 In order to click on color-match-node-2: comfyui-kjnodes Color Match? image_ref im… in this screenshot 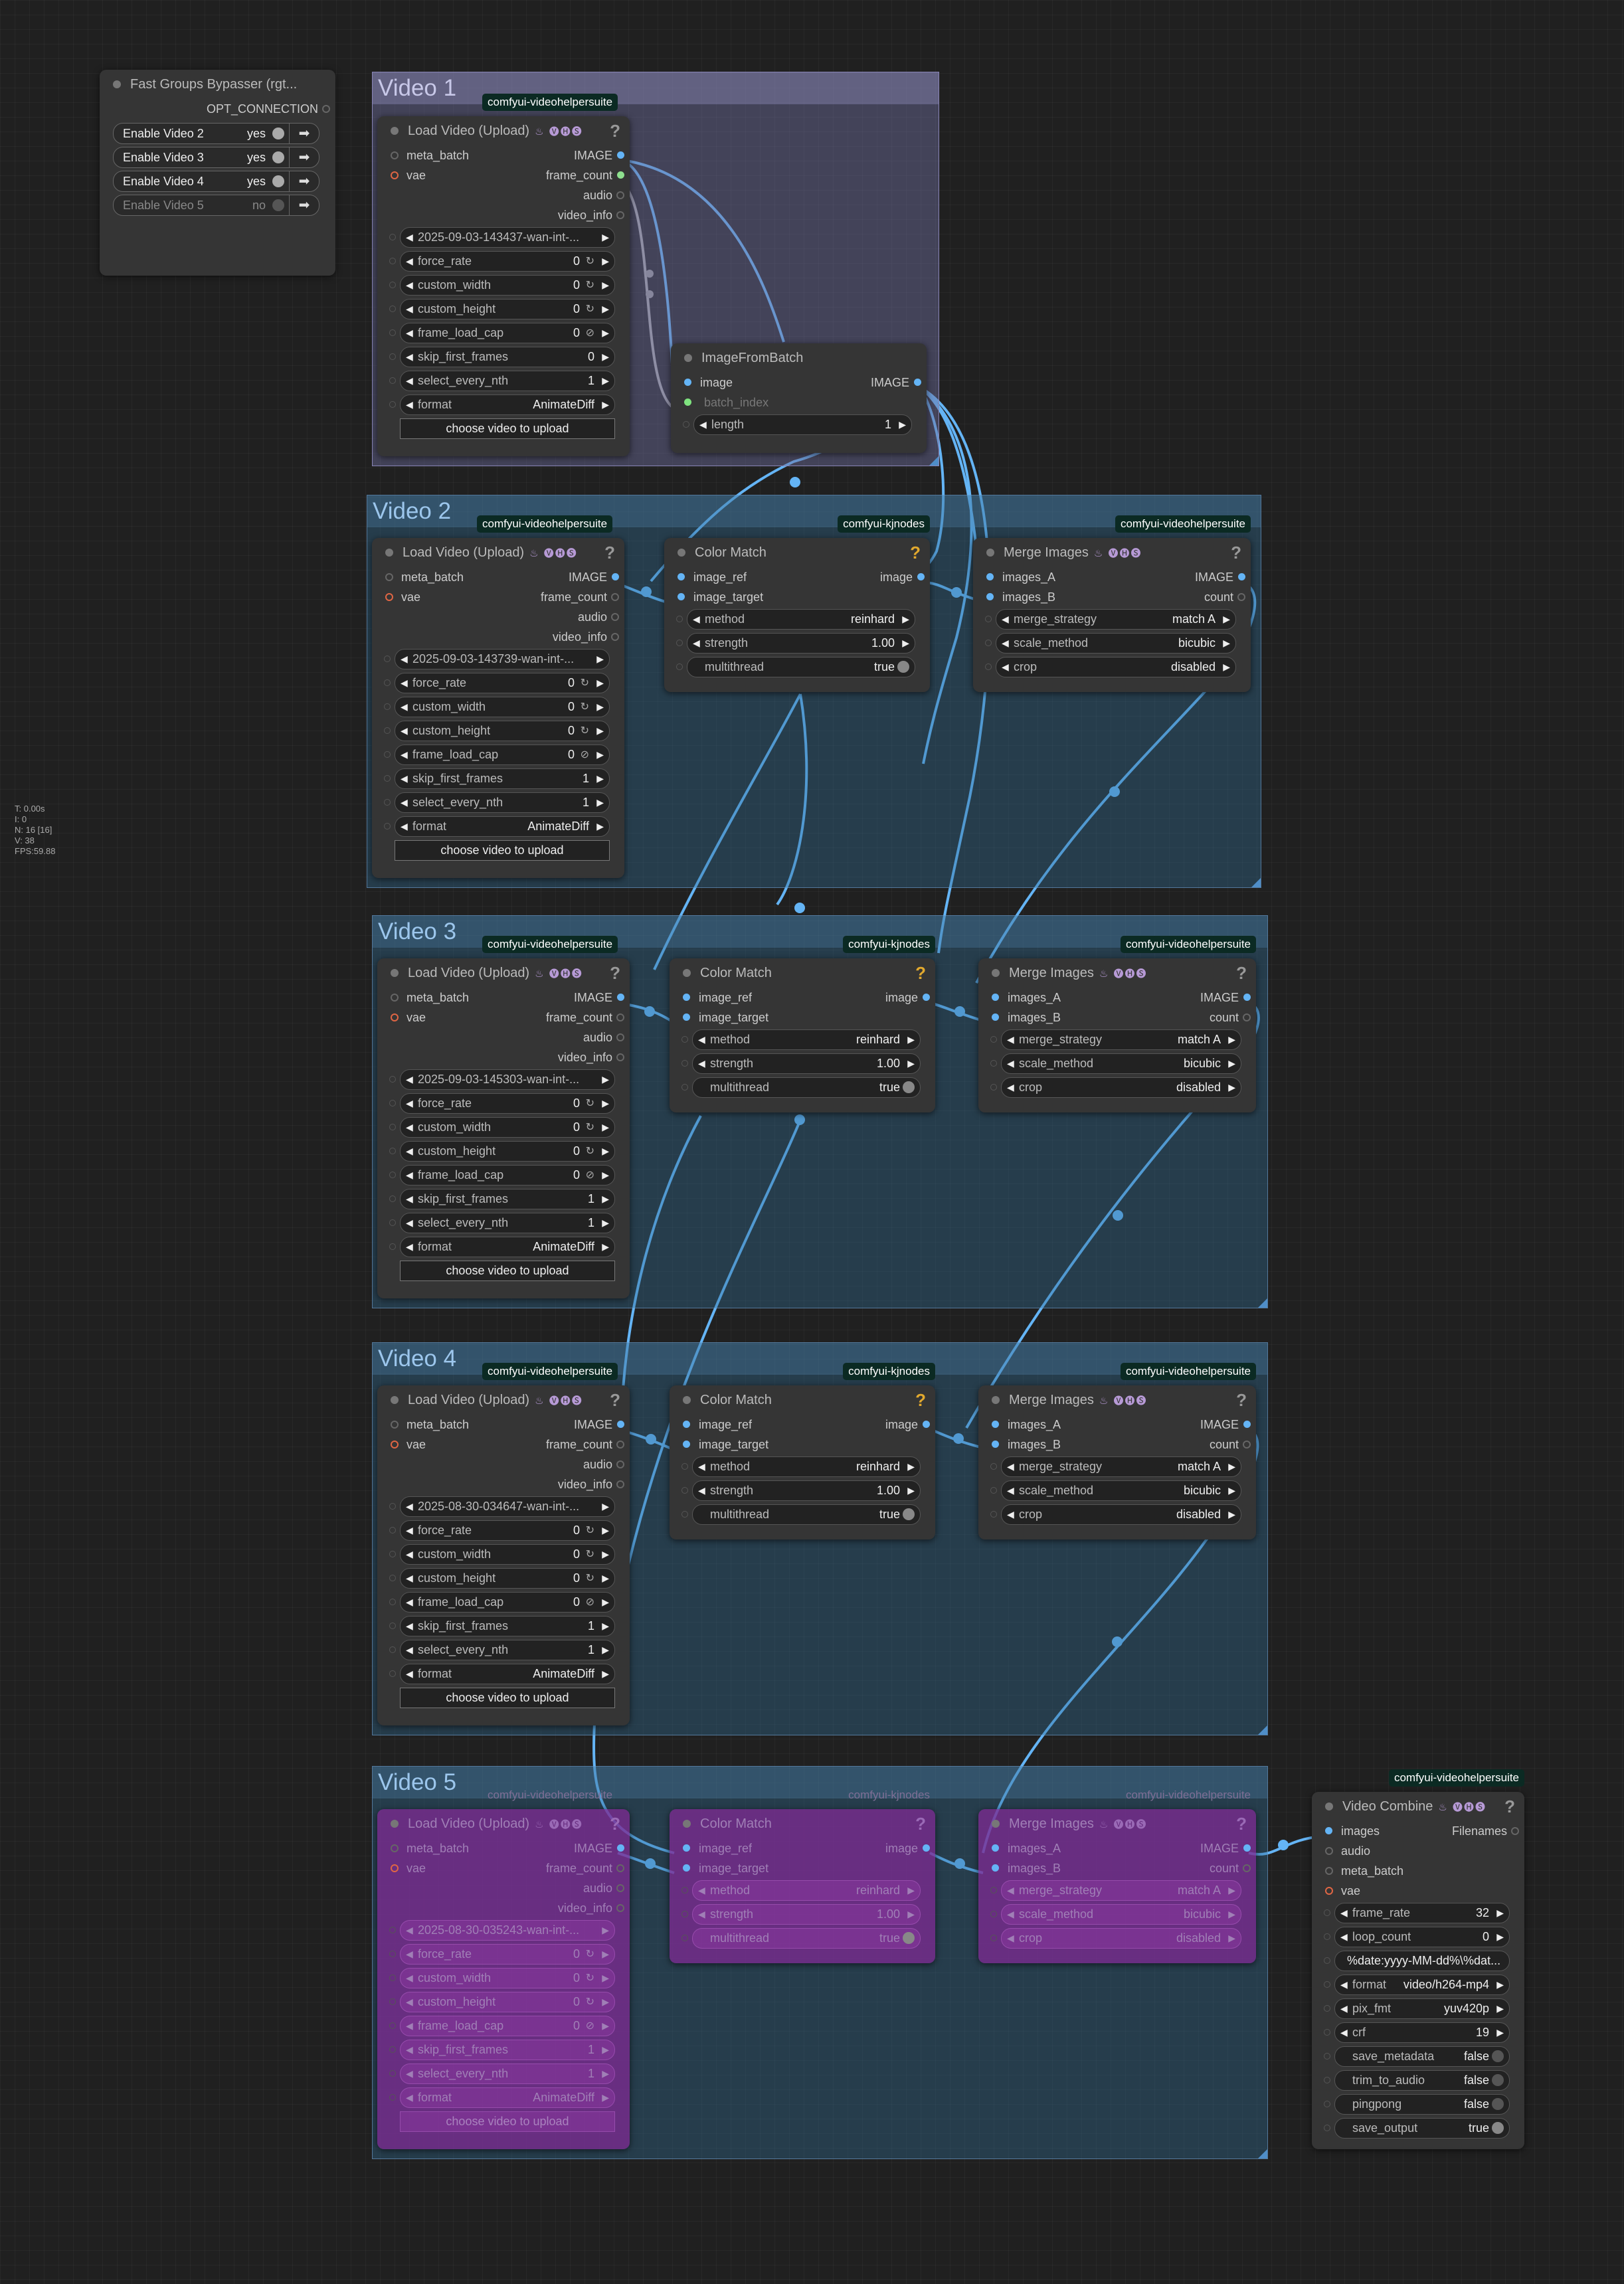, I will do `click(797, 604)`.